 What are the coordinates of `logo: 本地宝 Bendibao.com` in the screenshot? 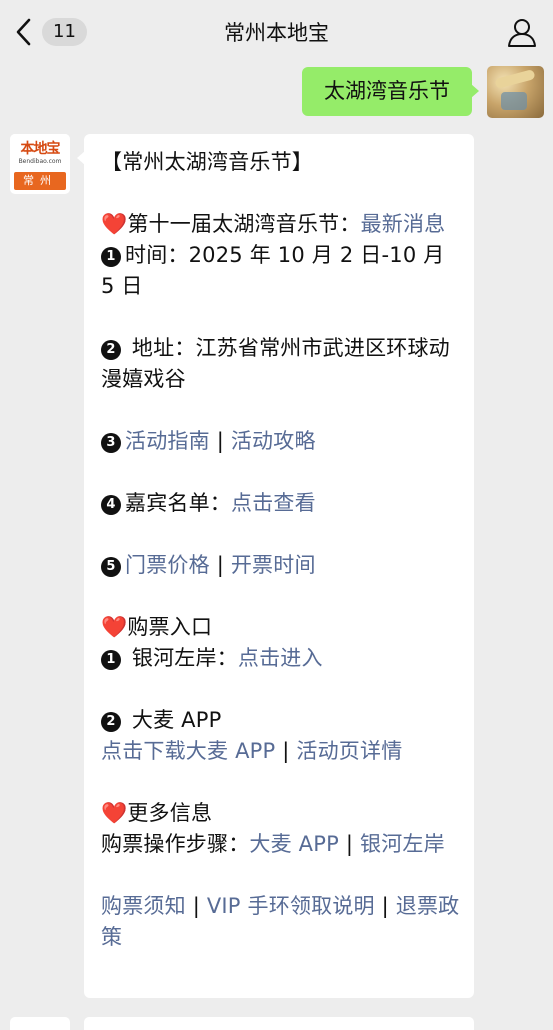 It's located at (40, 153).